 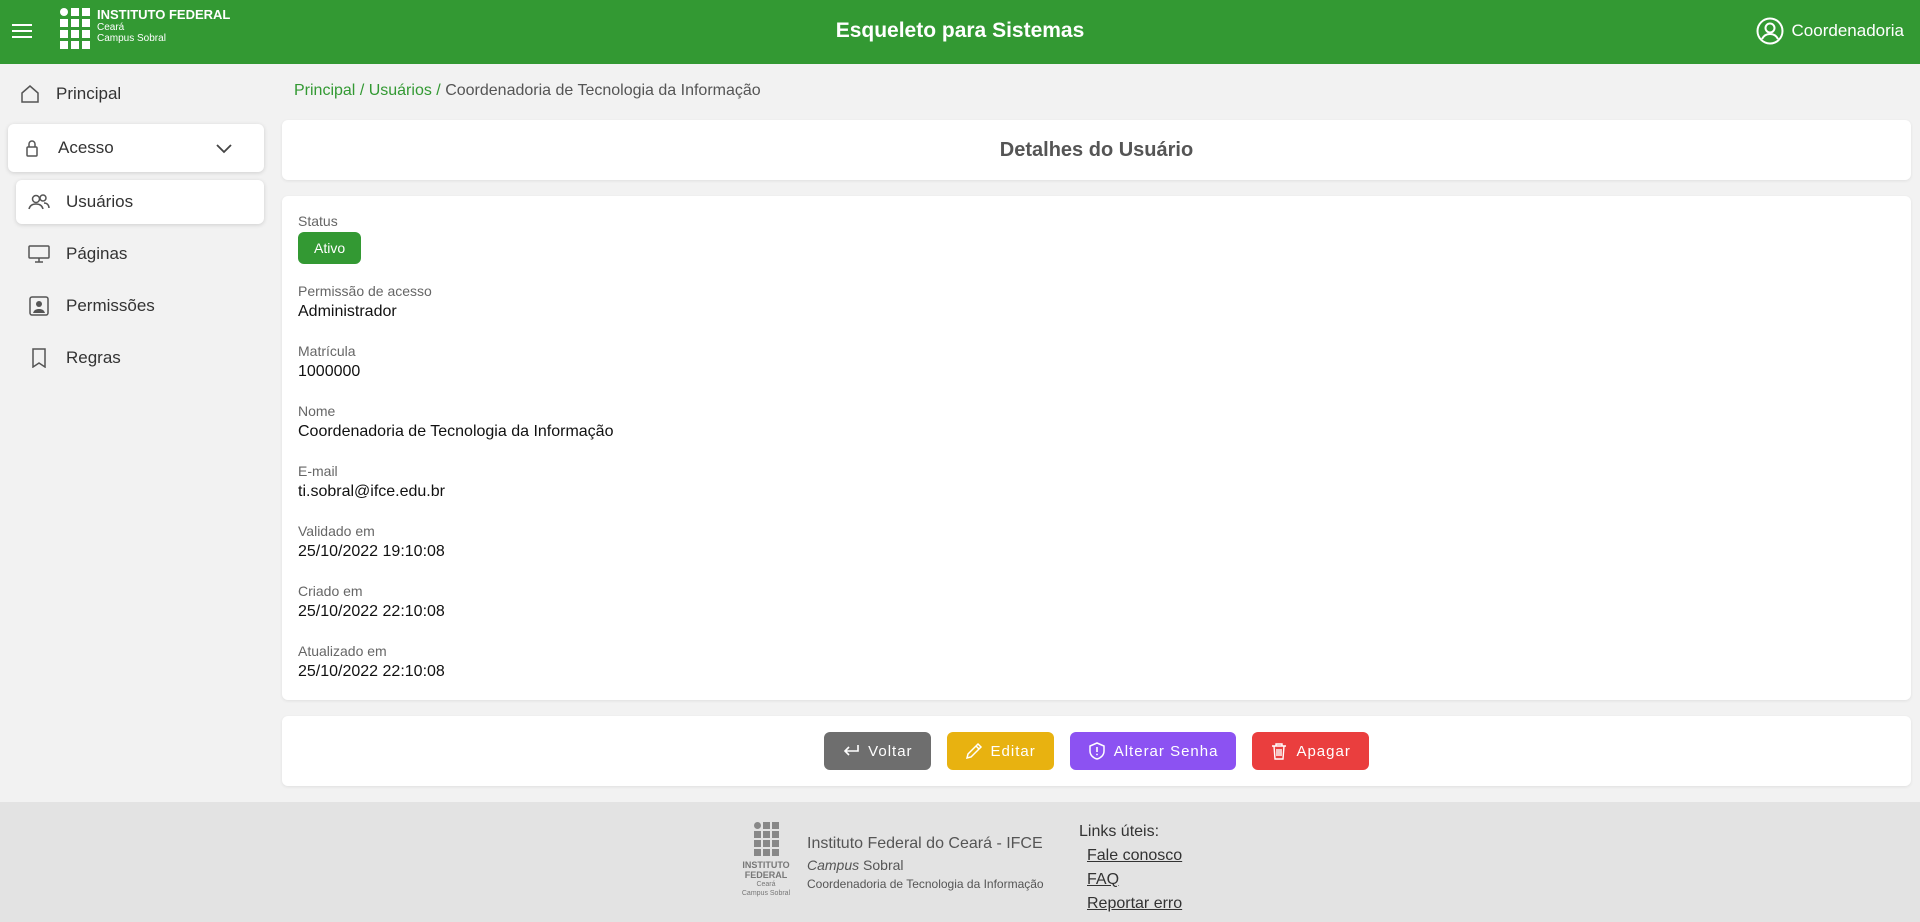 I want to click on created-value: 25/10/2022 22:10:08, so click(x=371, y=611).